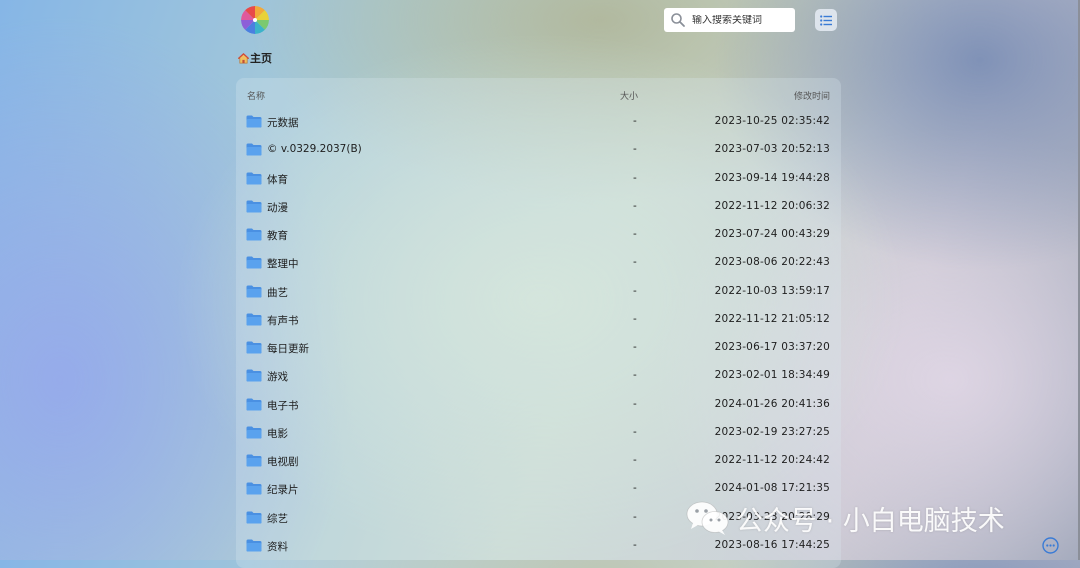 This screenshot has width=1080, height=568. Describe the element at coordinates (283, 122) in the screenshot. I see `file-name: 元数据` at that location.